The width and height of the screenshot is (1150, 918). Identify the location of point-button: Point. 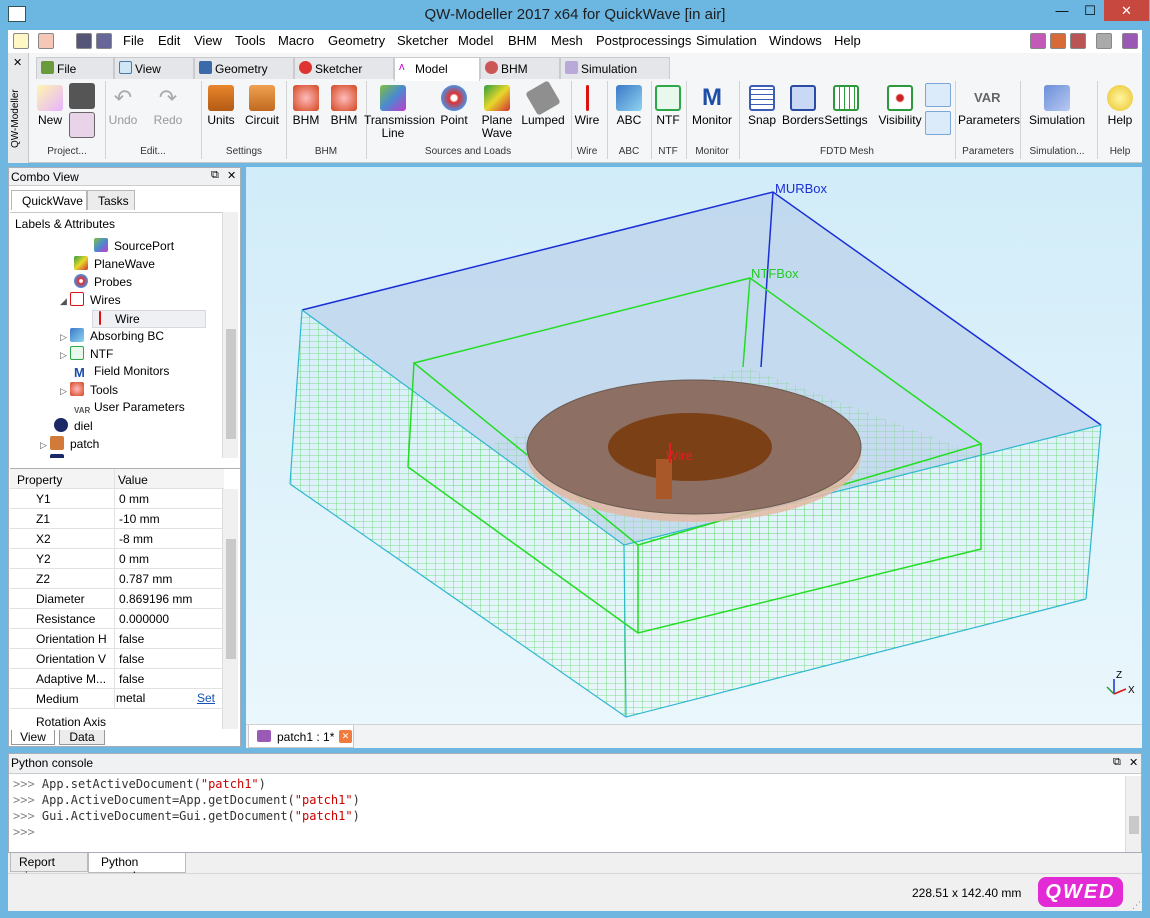
(454, 106).